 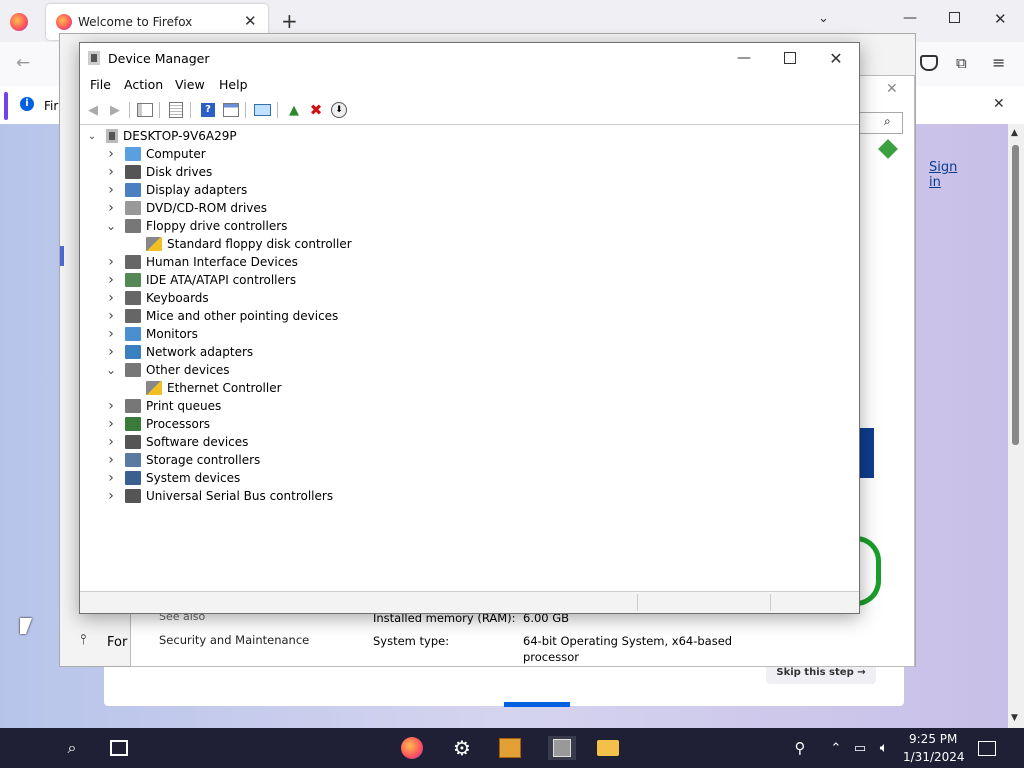 What do you see at coordinates (888, 149) in the screenshot?
I see `help-icon` at bounding box center [888, 149].